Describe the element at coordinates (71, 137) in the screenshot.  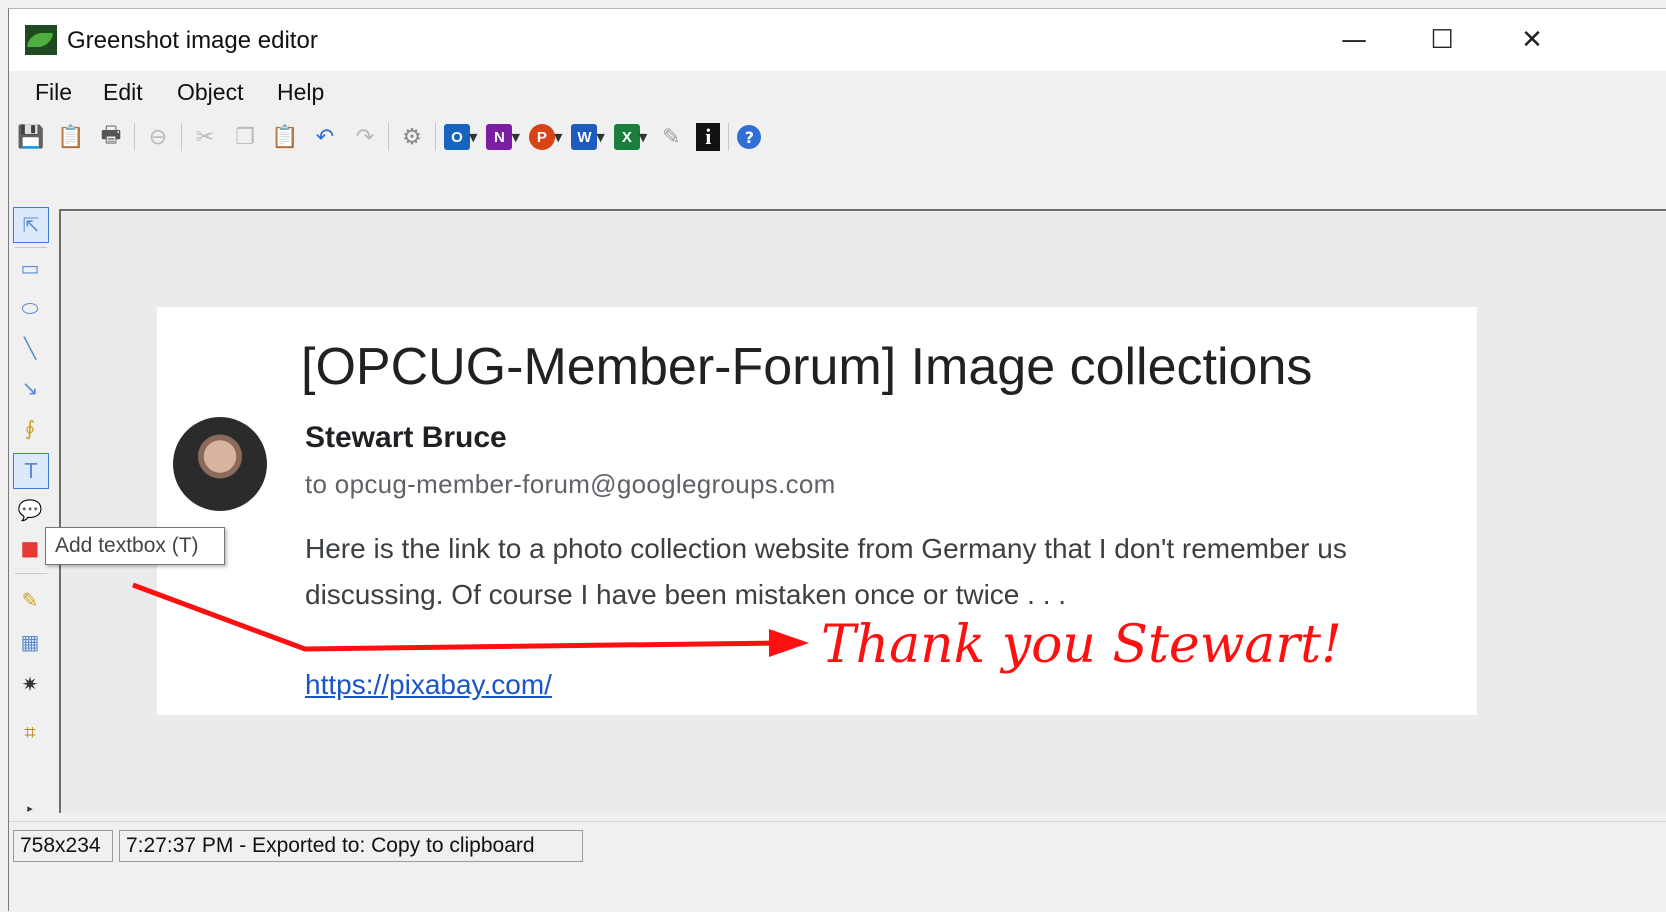
I see `copy-icon: 📋` at that location.